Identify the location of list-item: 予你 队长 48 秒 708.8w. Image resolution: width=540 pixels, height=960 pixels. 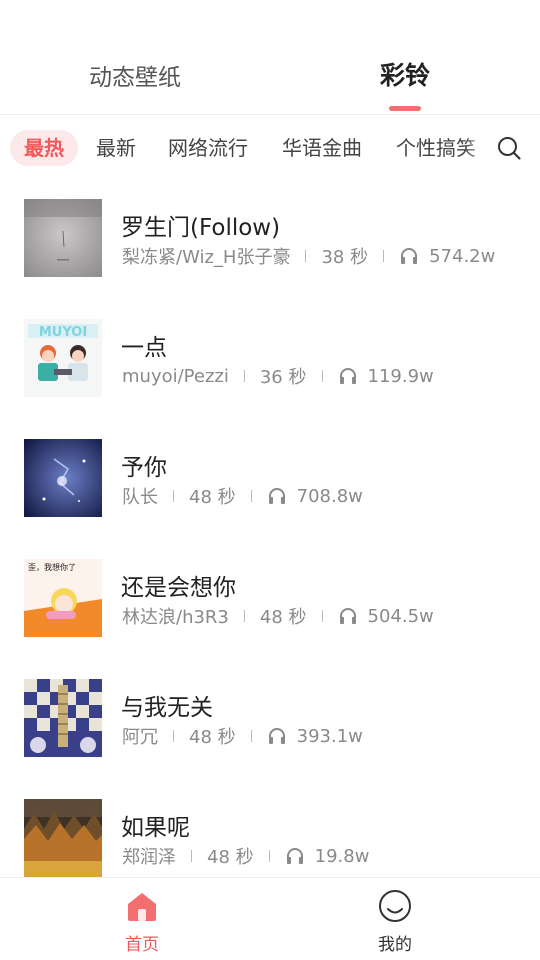
(270, 480).